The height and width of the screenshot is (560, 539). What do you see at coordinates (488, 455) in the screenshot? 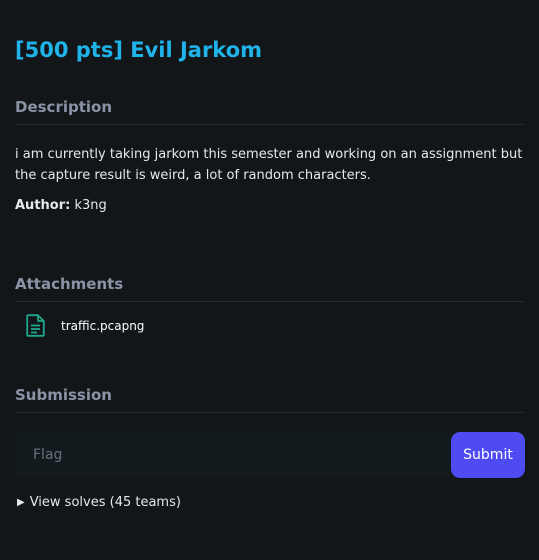
I see `submit-button: Submit` at bounding box center [488, 455].